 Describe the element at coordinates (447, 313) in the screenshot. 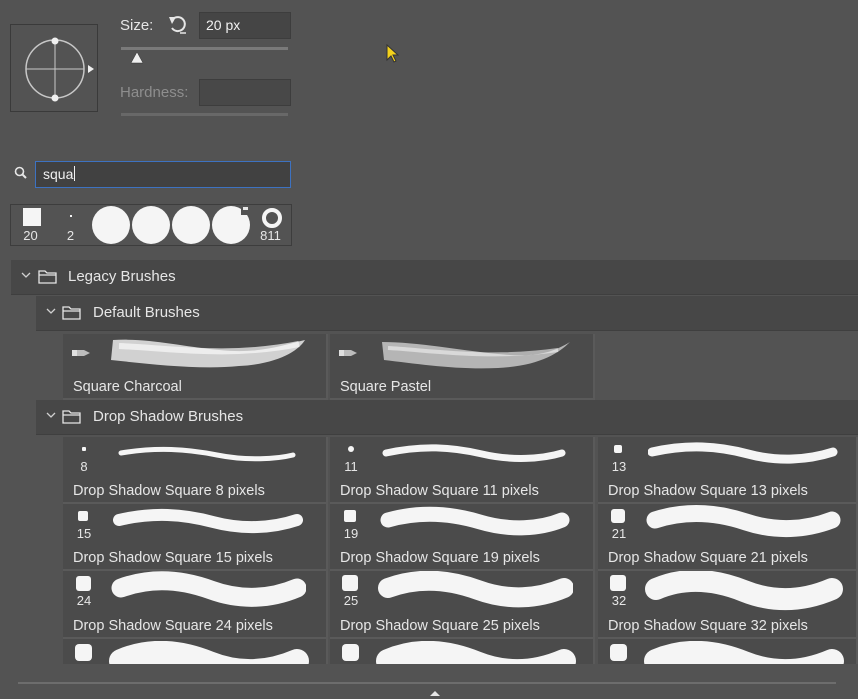

I see `group-default-brushes: Default Brushes` at that location.